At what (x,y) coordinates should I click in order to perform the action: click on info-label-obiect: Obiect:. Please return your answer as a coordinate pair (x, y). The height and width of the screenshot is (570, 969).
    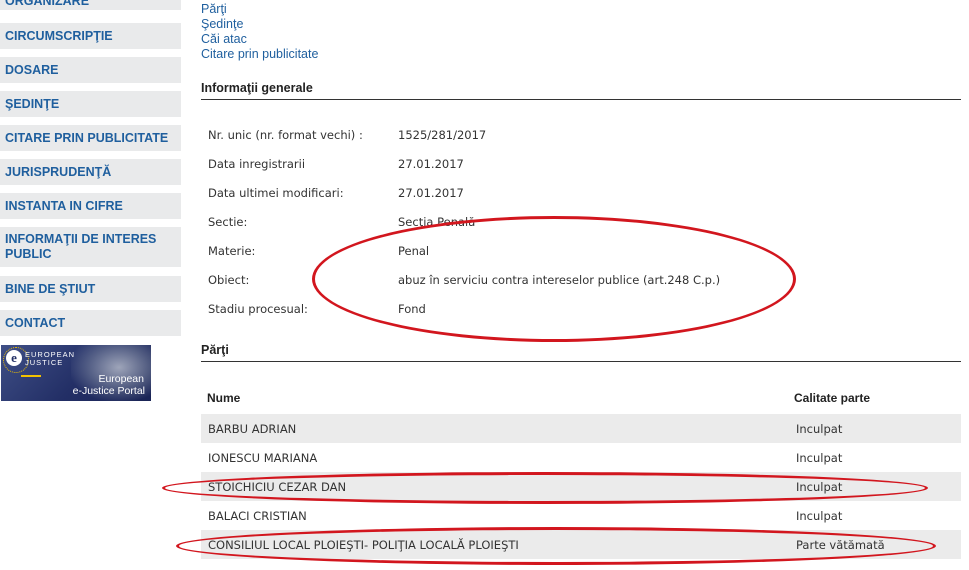
    Looking at the image, I should click on (229, 280).